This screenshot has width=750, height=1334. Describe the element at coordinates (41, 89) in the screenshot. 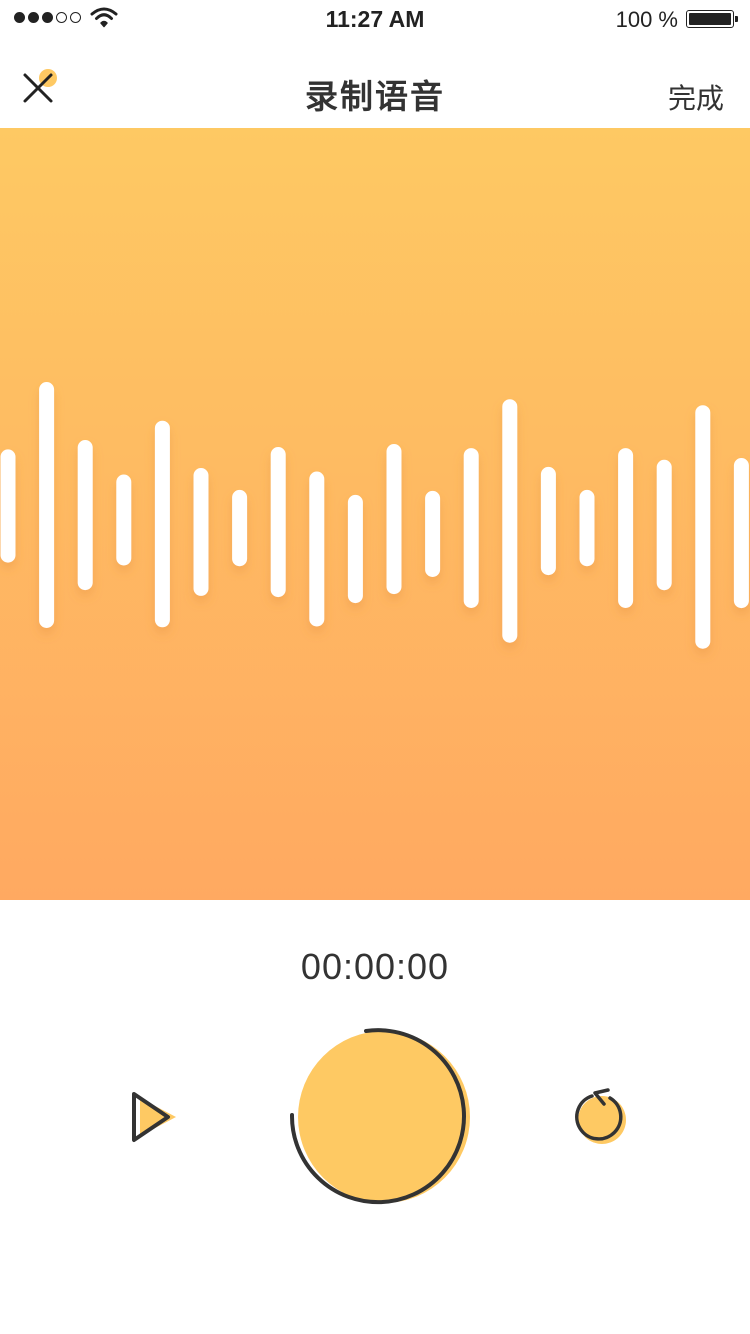

I see `close-icon` at that location.